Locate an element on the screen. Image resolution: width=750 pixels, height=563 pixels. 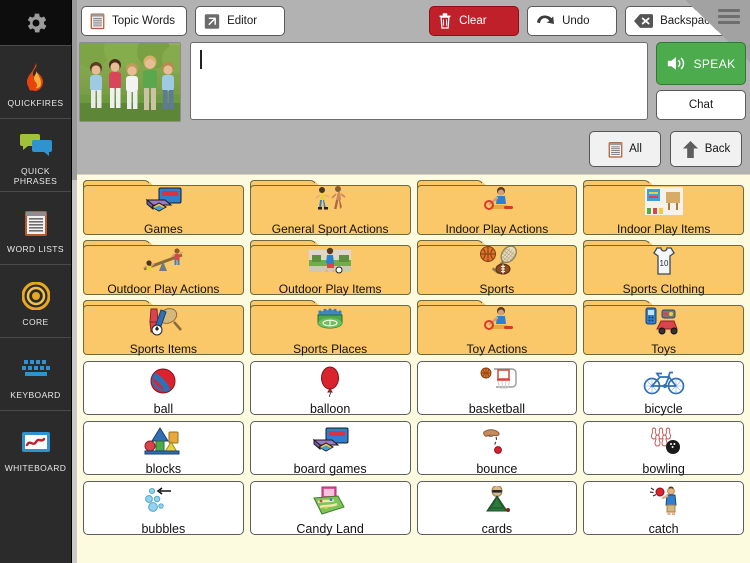
grid-cell-bicycle: bicycle is located at coordinates (663, 388).